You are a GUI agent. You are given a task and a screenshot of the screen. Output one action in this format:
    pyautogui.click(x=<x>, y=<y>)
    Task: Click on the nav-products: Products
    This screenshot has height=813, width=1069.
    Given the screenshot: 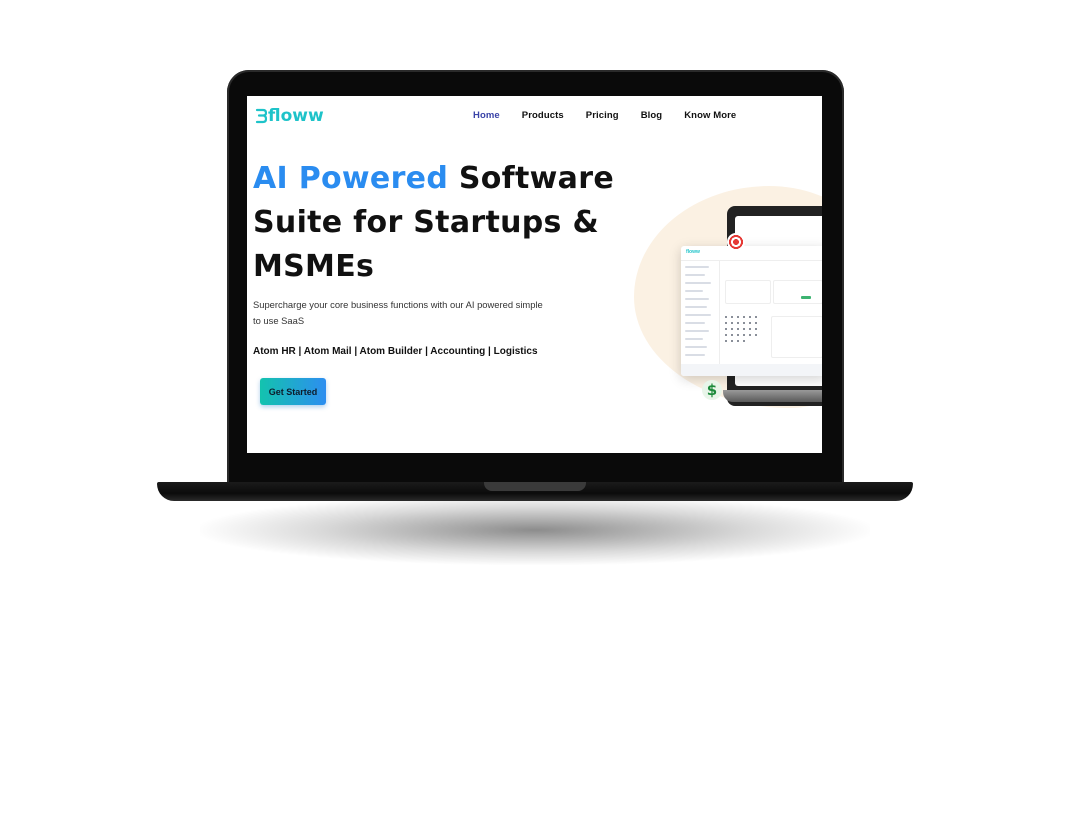 What is the action you would take?
    pyautogui.click(x=543, y=115)
    